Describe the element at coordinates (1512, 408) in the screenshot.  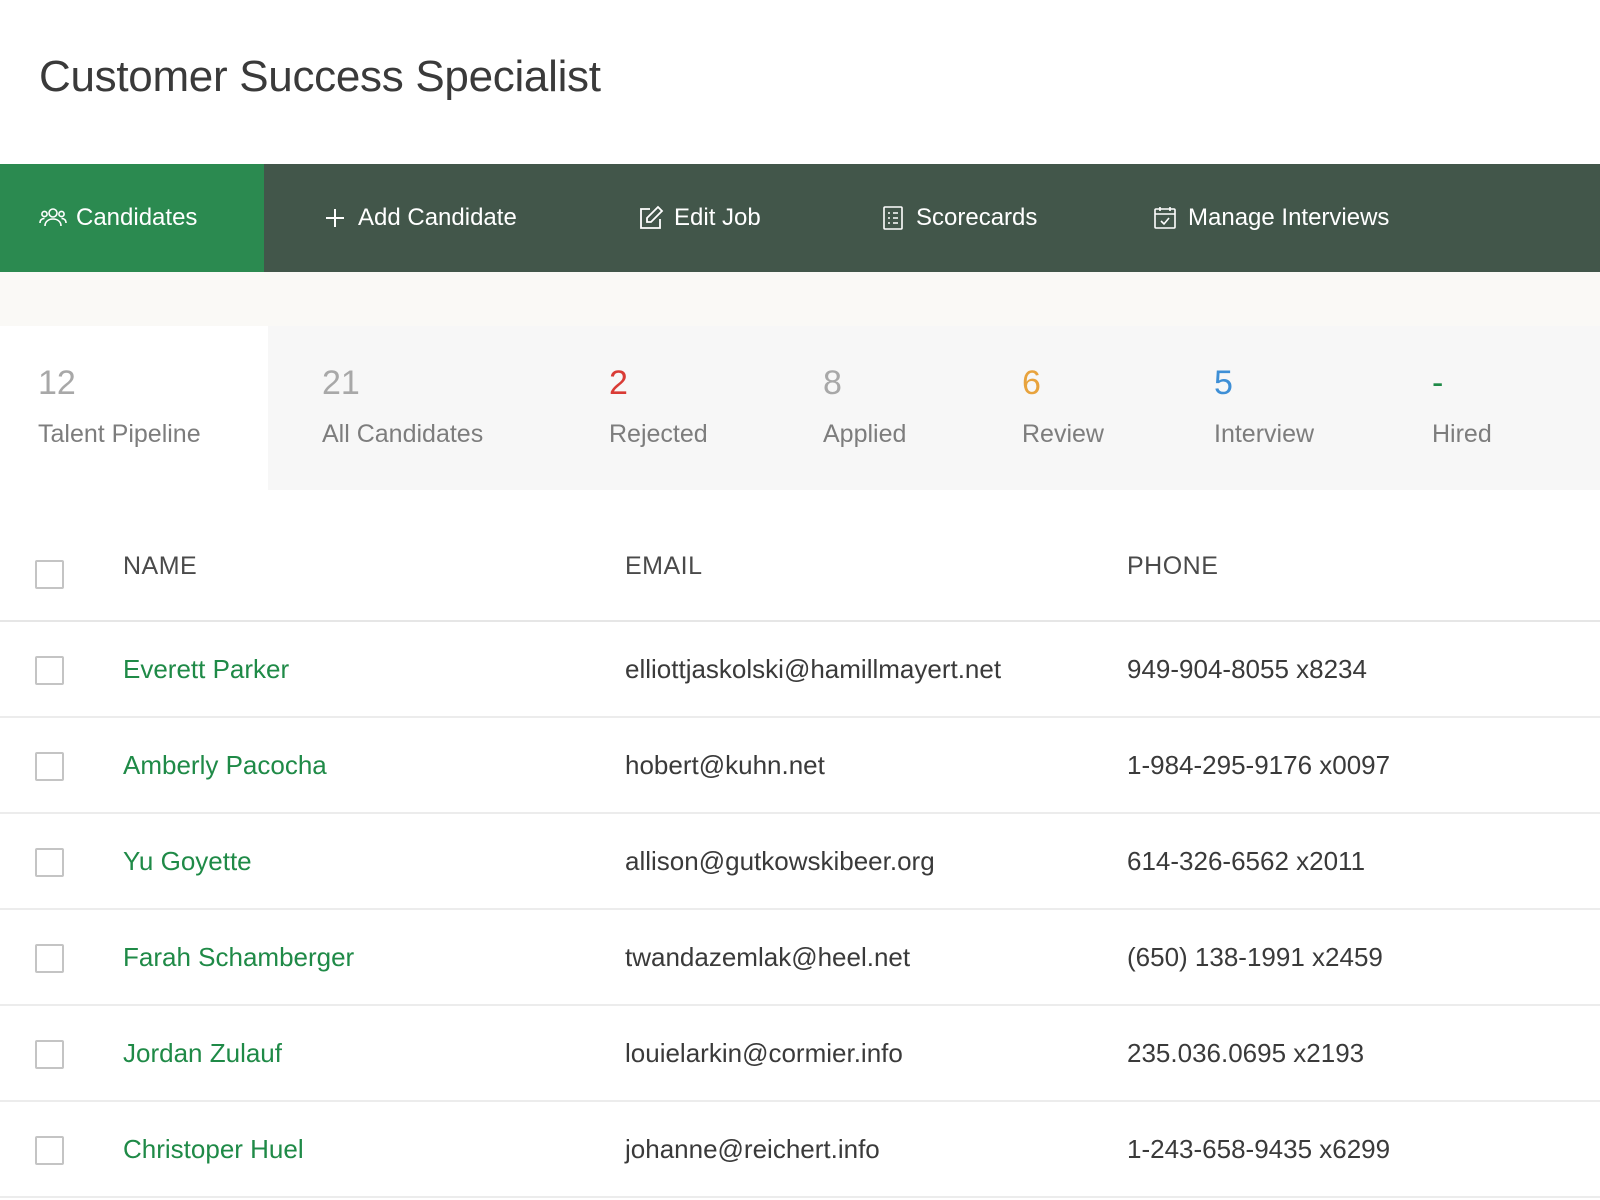
I see `stat-hired: - Hired` at that location.